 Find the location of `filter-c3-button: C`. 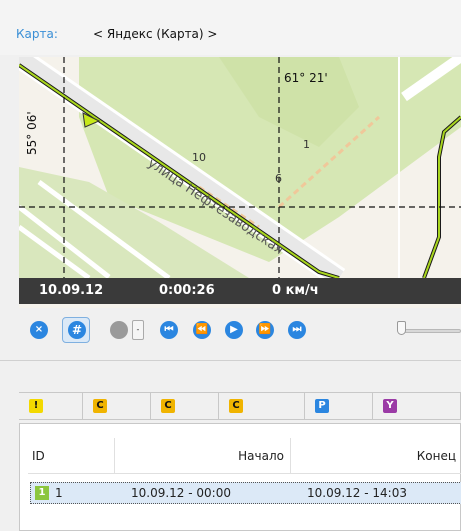

filter-c3-button: C is located at coordinates (262, 406).